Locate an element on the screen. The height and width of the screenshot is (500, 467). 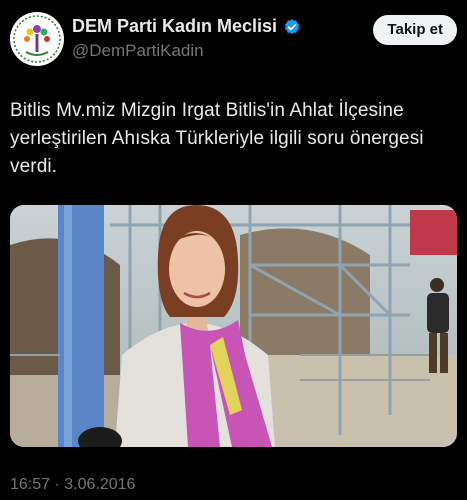
verified-badge-icon is located at coordinates (292, 26).